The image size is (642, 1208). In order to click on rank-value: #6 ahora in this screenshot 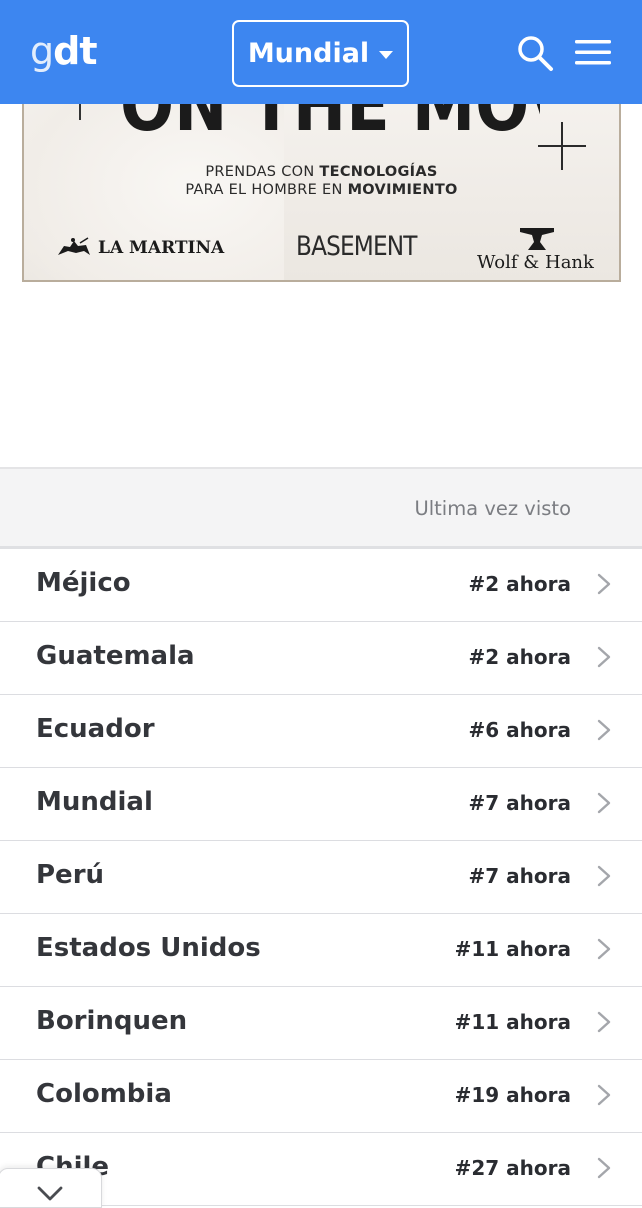, I will do `click(519, 730)`.